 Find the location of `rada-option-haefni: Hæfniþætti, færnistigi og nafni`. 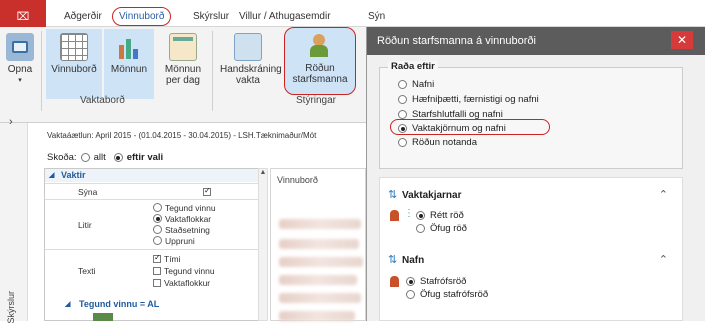

rada-option-haefni: Hæfniþætti, færnistigi og nafni is located at coordinates (468, 99).